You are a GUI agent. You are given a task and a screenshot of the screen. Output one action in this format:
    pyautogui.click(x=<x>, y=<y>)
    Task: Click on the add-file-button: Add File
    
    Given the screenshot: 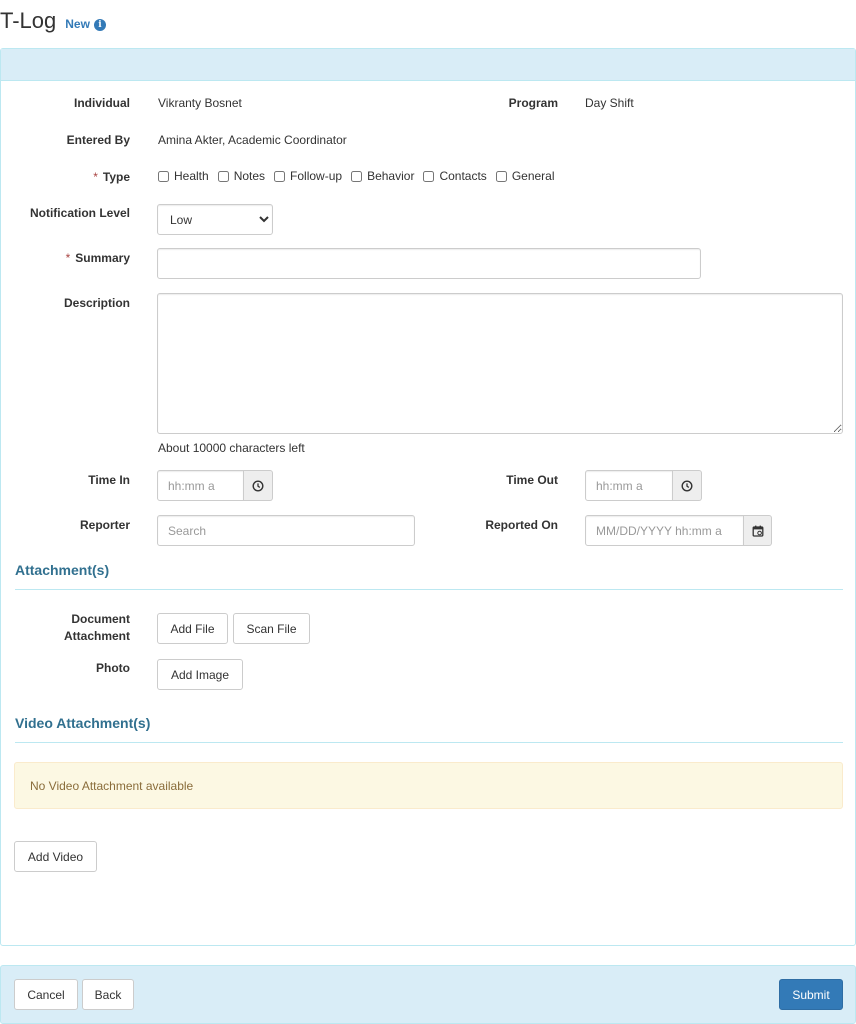 What is the action you would take?
    pyautogui.click(x=192, y=628)
    